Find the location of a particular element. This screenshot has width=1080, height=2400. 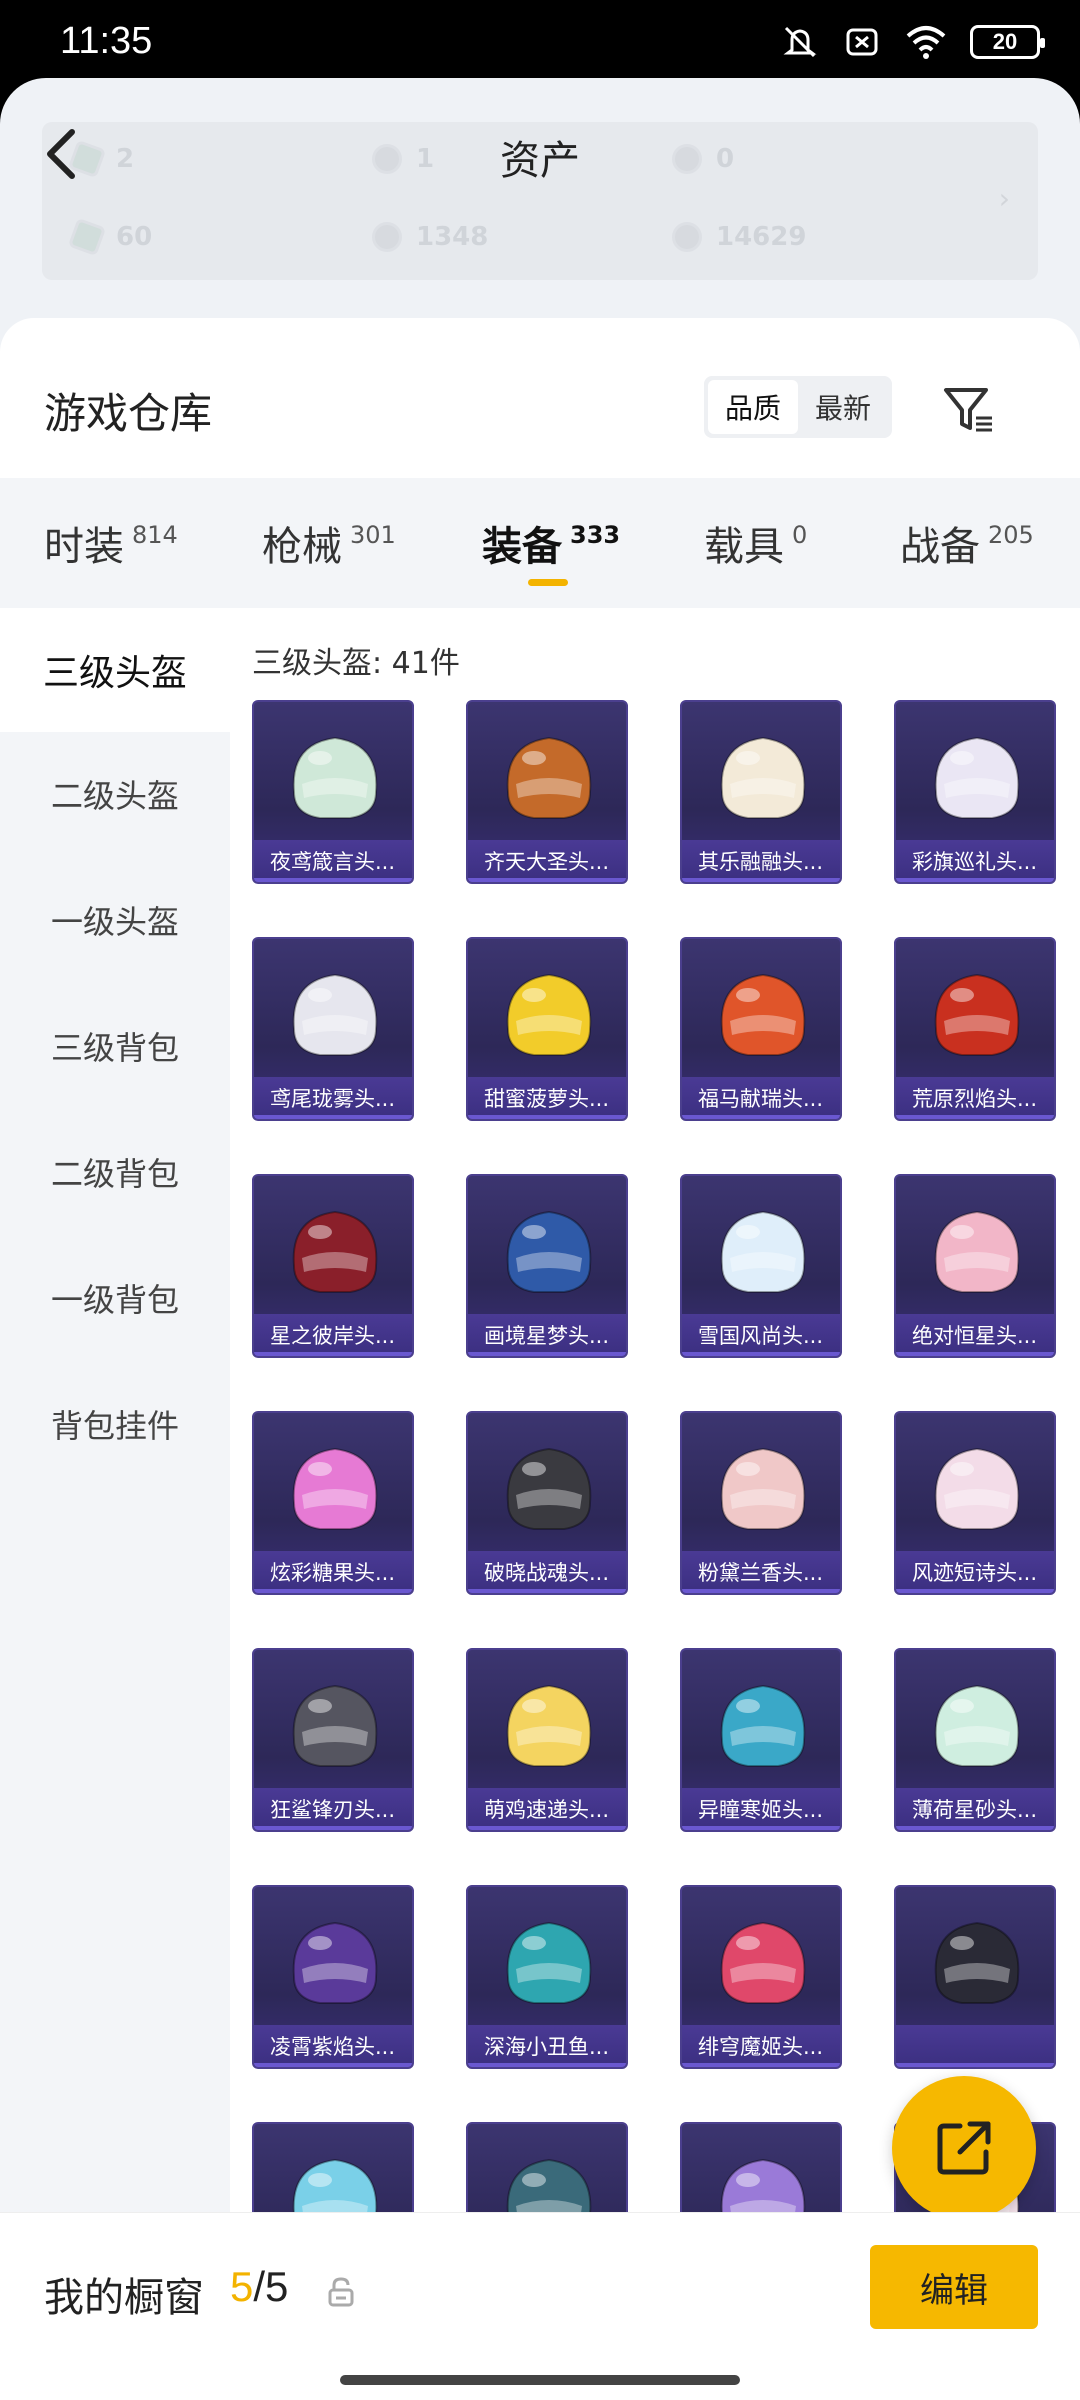

asset-value: 60 is located at coordinates (134, 237).